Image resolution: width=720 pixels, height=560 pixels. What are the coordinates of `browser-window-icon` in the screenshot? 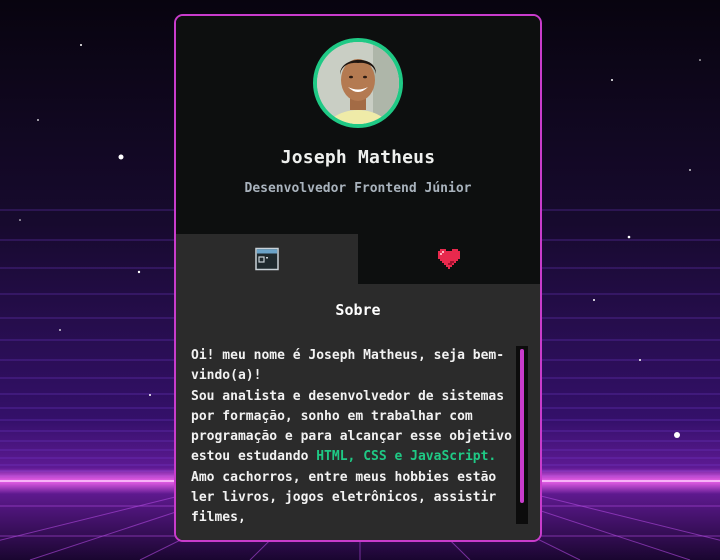 It's located at (267, 259).